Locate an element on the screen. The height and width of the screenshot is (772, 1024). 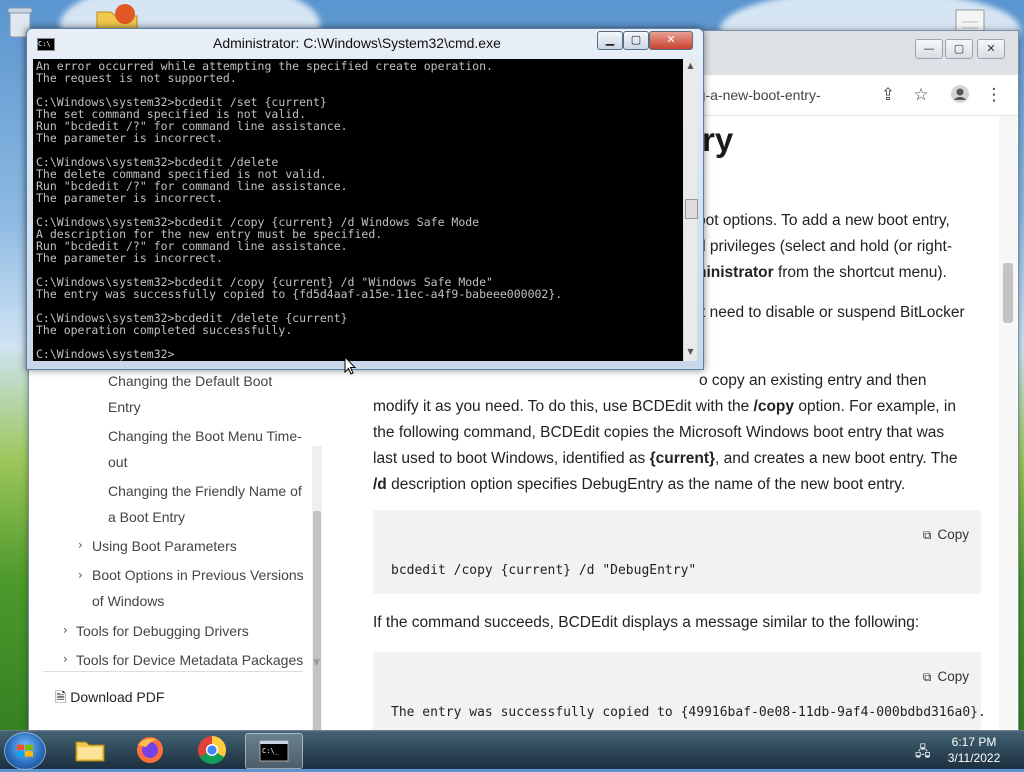
taskbar: C:\_ 🖧 6:17 PM 3/11/2022 is located at coordinates (512, 750).